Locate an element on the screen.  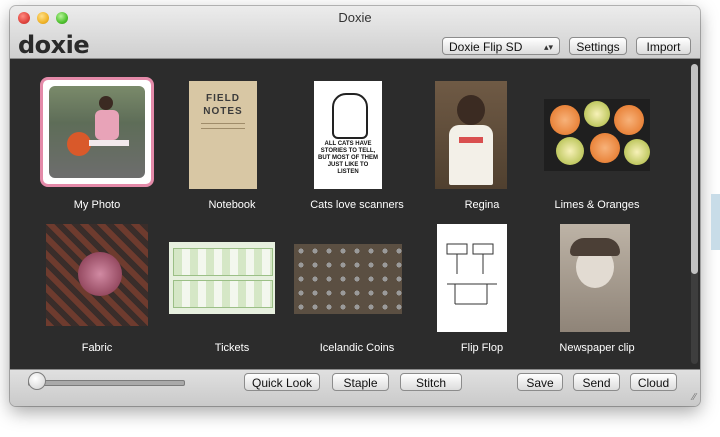
cat-drawing-icon is located at coordinates (350, 116).